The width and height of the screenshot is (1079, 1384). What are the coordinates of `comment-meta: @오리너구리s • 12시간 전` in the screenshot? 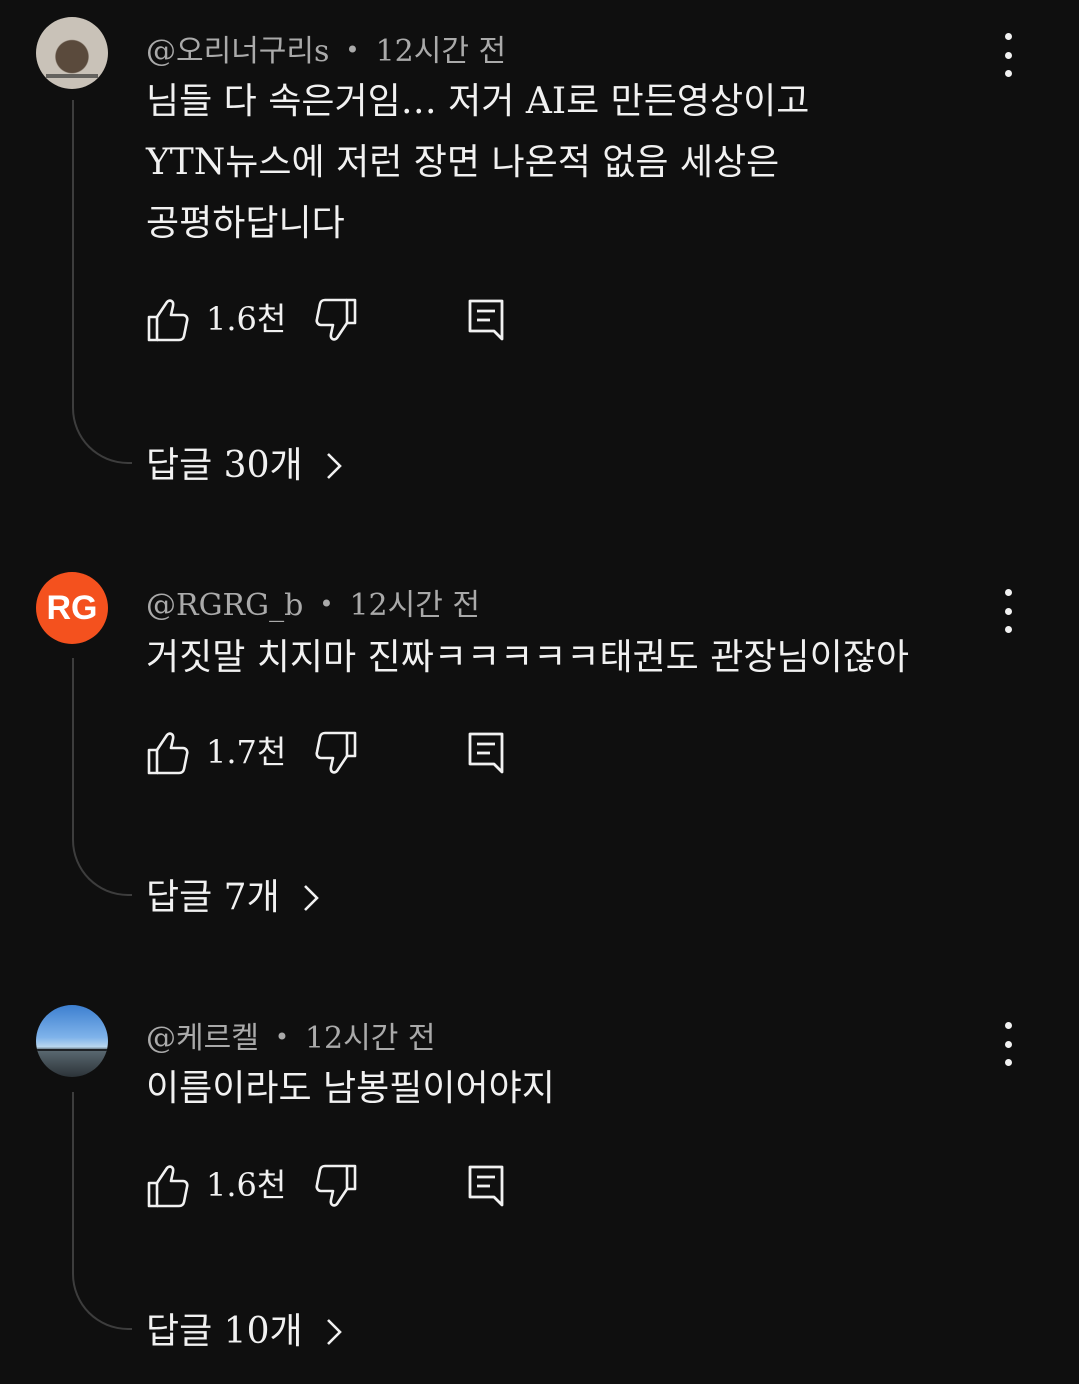 It's located at (326, 48).